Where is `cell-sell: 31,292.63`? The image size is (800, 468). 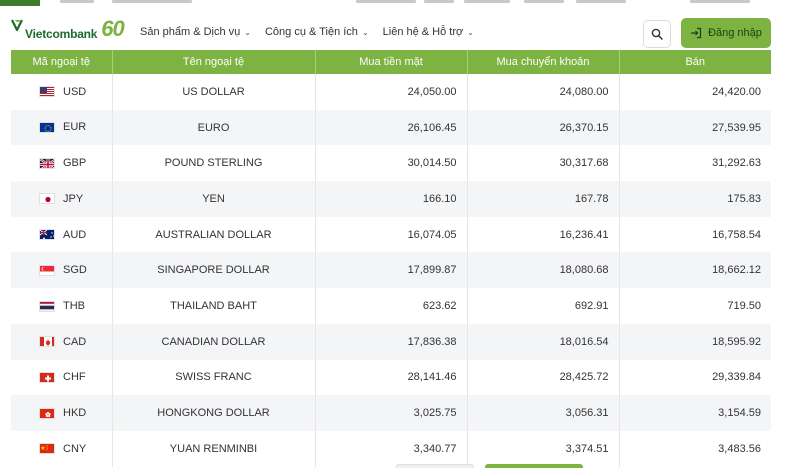
cell-sell: 31,292.63 is located at coordinates (695, 163).